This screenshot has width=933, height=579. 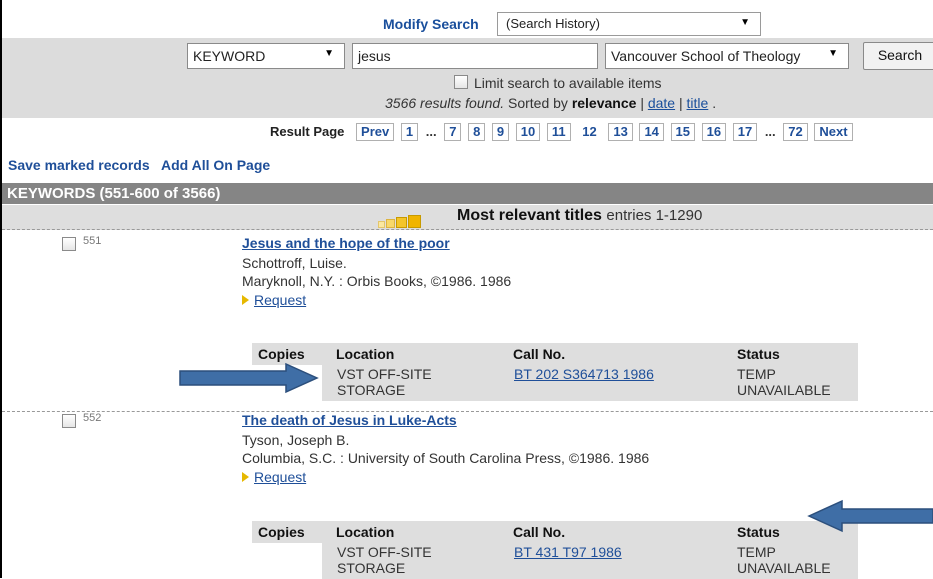 What do you see at coordinates (453, 132) in the screenshot?
I see `pager-page-7: 7` at bounding box center [453, 132].